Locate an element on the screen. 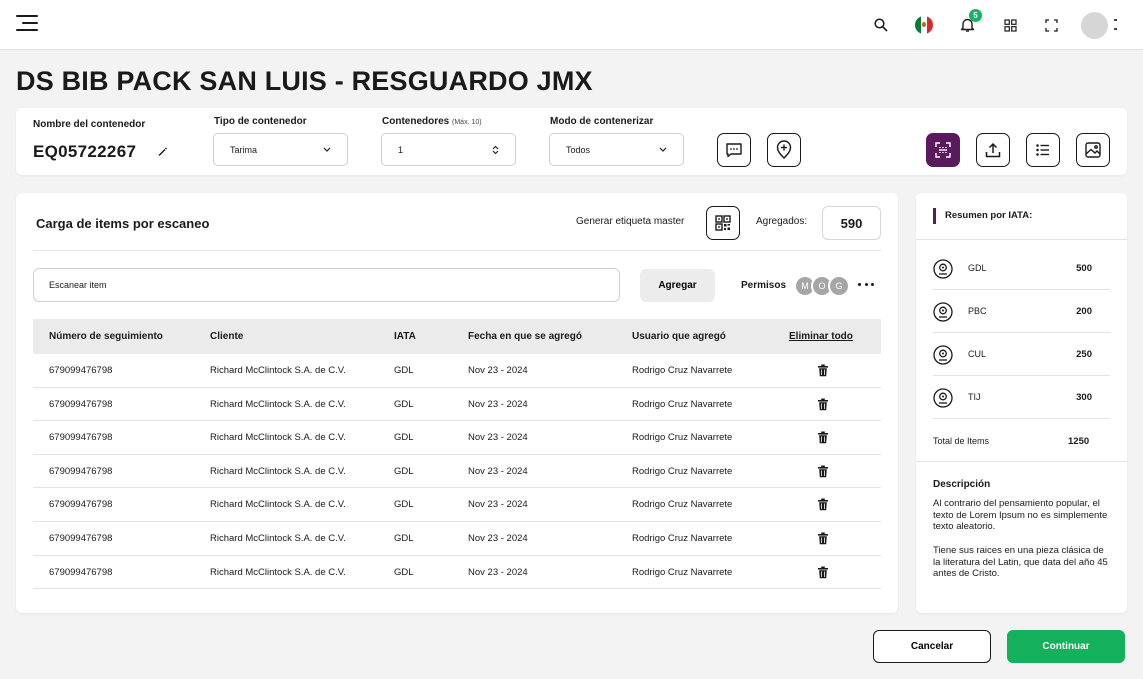  container-name-label: Nombre del contenedor is located at coordinates (89, 124).